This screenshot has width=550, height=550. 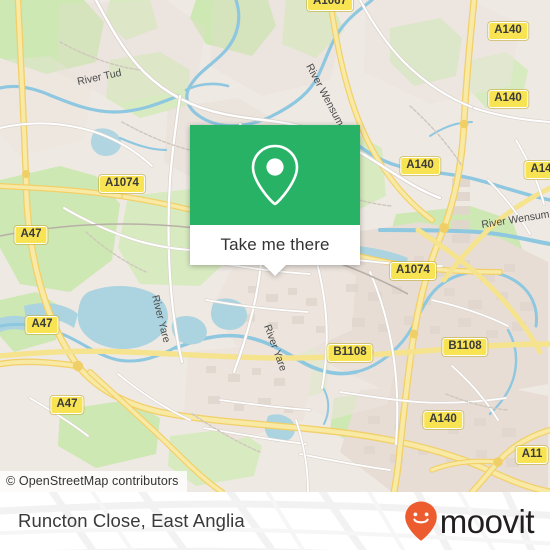 I want to click on road-shield-label: A1067, so click(x=330, y=3).